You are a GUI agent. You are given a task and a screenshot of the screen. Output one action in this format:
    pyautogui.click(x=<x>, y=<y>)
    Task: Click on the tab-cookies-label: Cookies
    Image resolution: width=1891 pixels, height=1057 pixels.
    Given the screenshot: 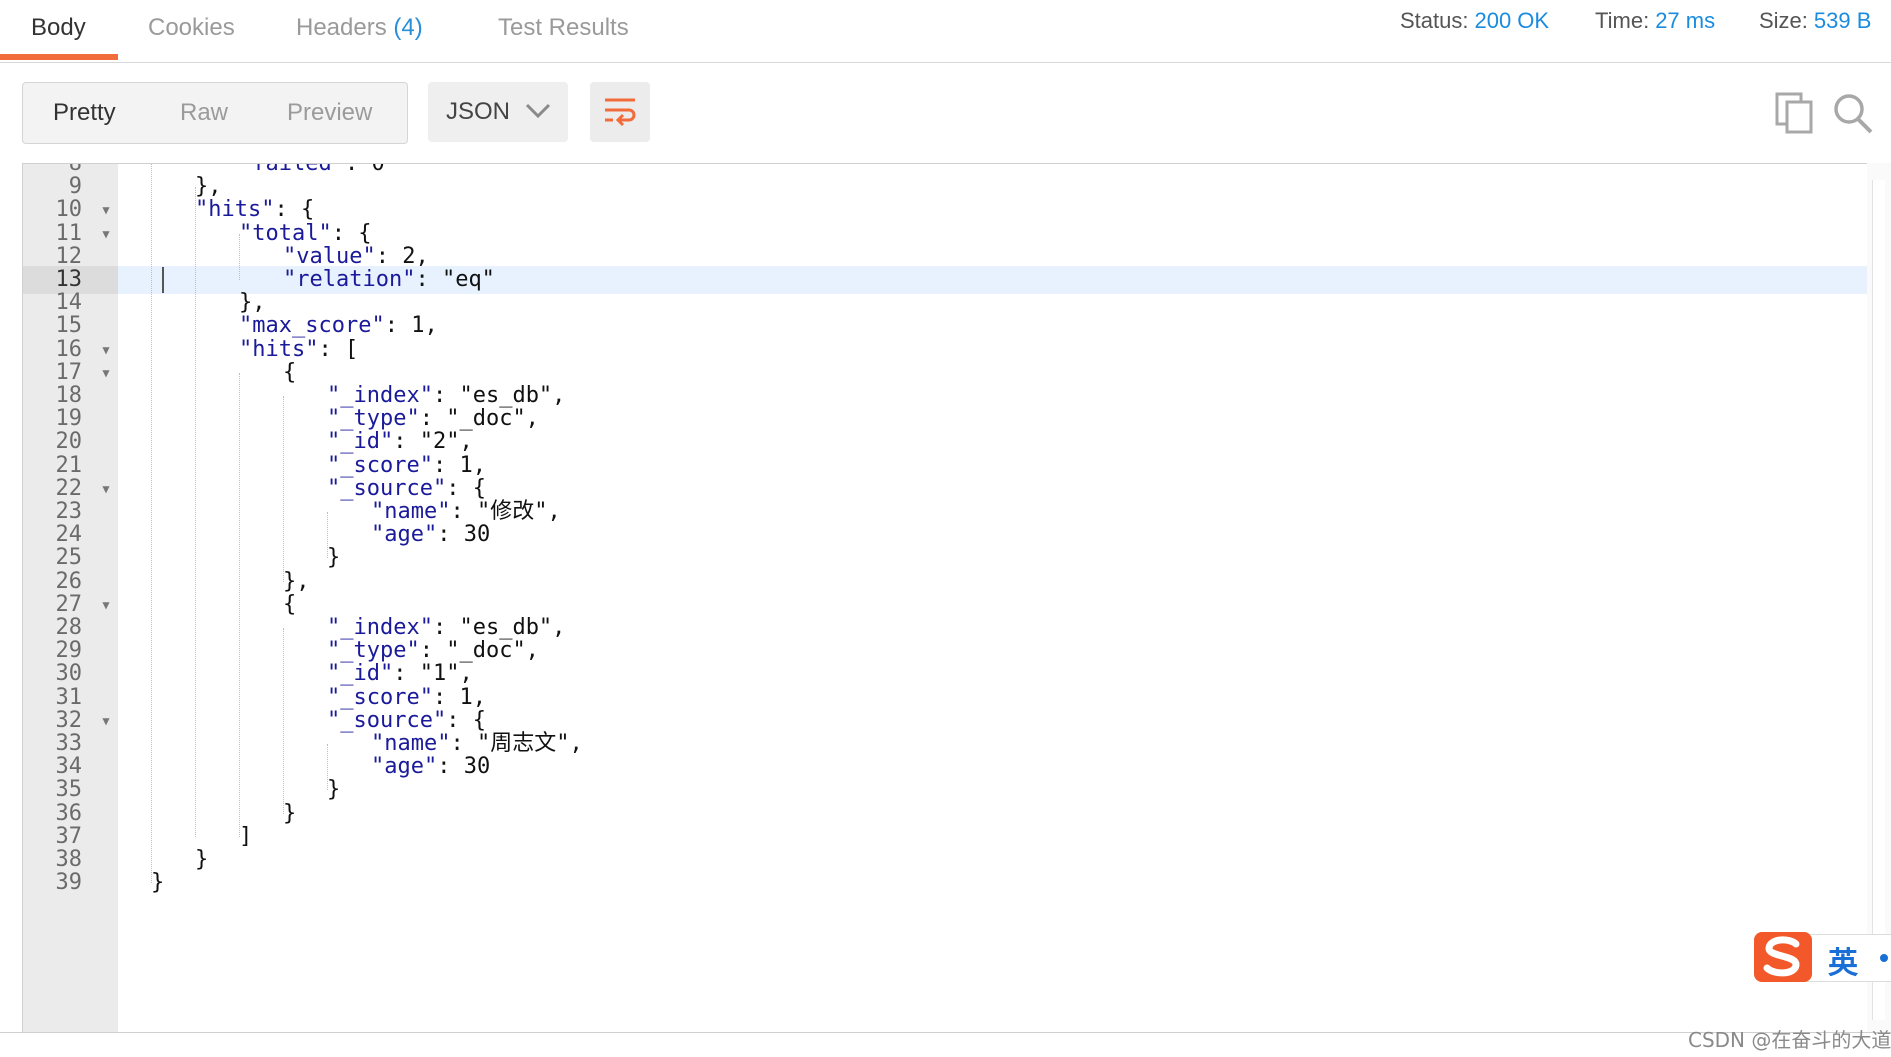 What is the action you would take?
    pyautogui.click(x=191, y=27)
    